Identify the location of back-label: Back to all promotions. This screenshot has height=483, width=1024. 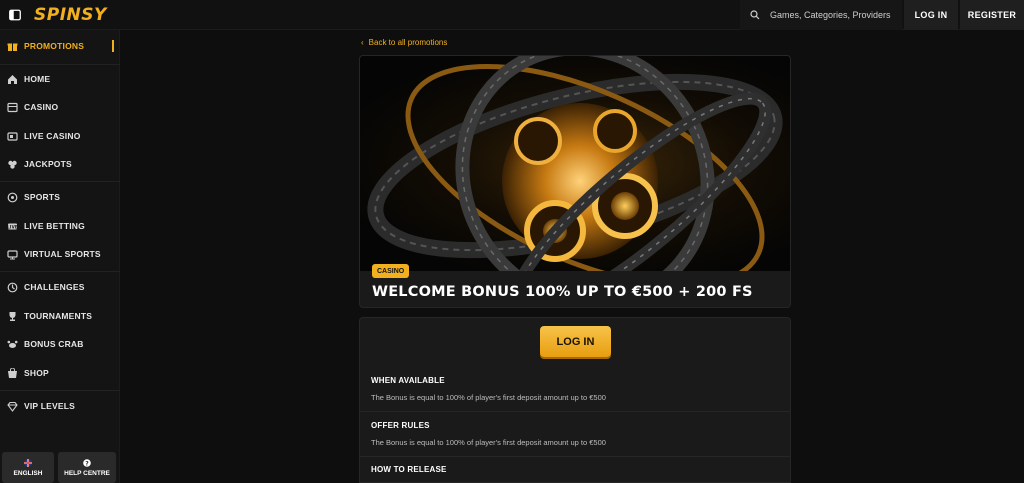
(408, 42).